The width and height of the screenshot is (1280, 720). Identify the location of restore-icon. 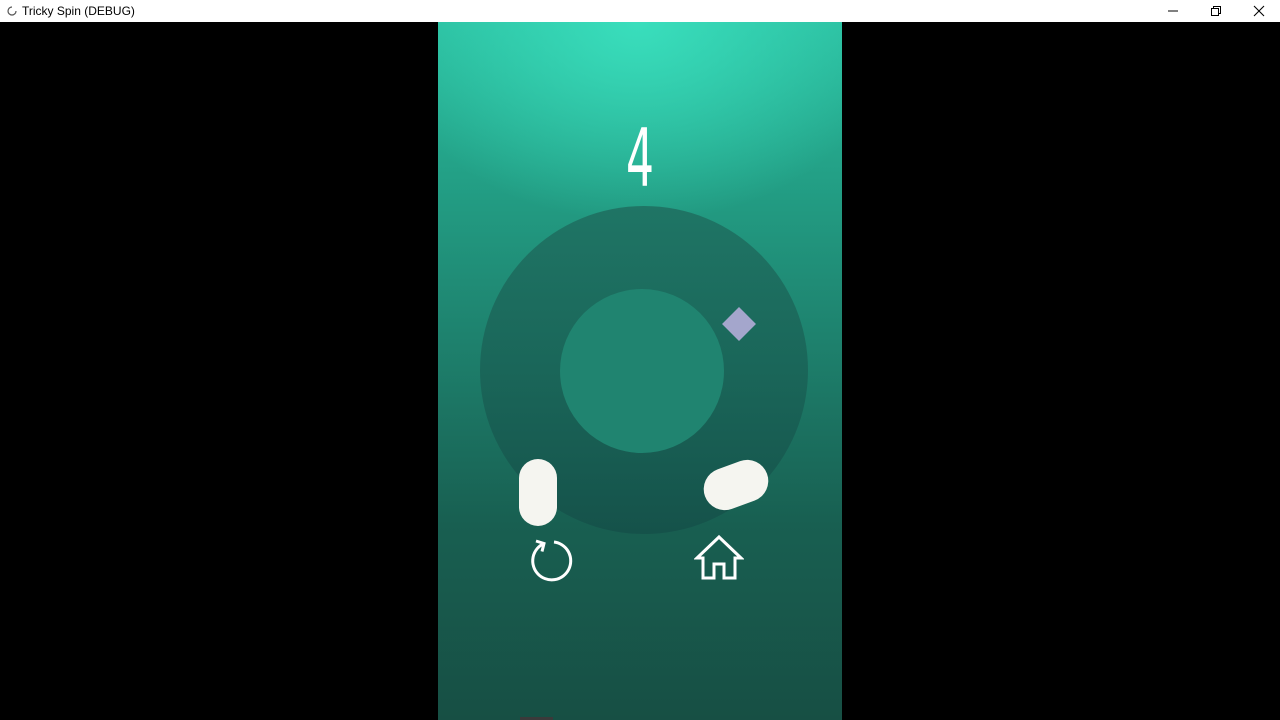
(1215, 11).